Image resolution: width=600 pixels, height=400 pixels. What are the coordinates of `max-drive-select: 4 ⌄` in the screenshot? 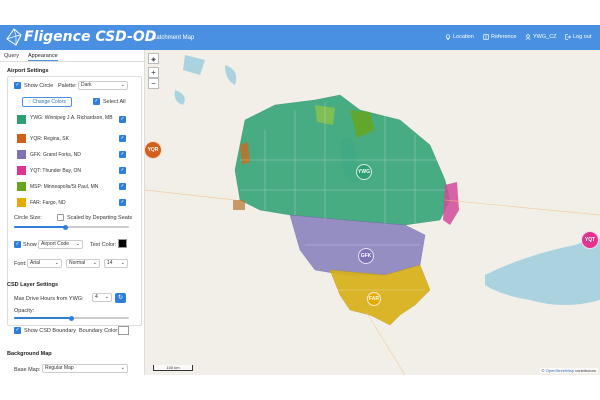 It's located at (102, 297).